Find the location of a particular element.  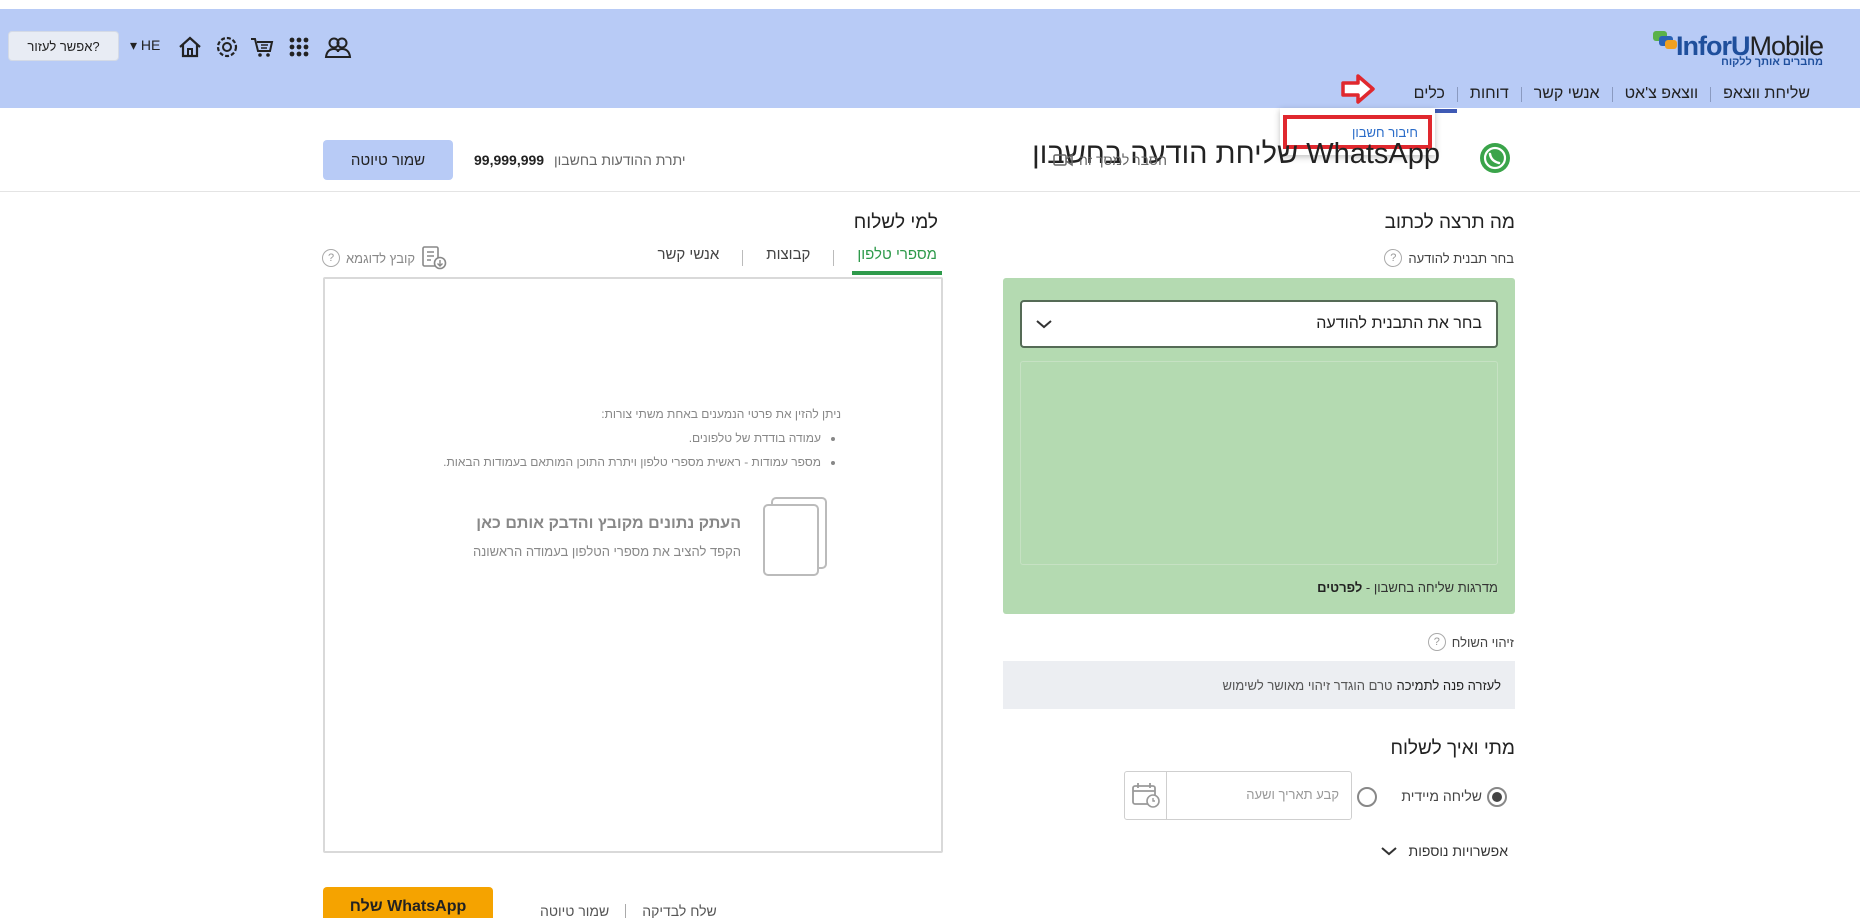

screen-help-link: הסבר למסך זה is located at coordinates (1110, 160).